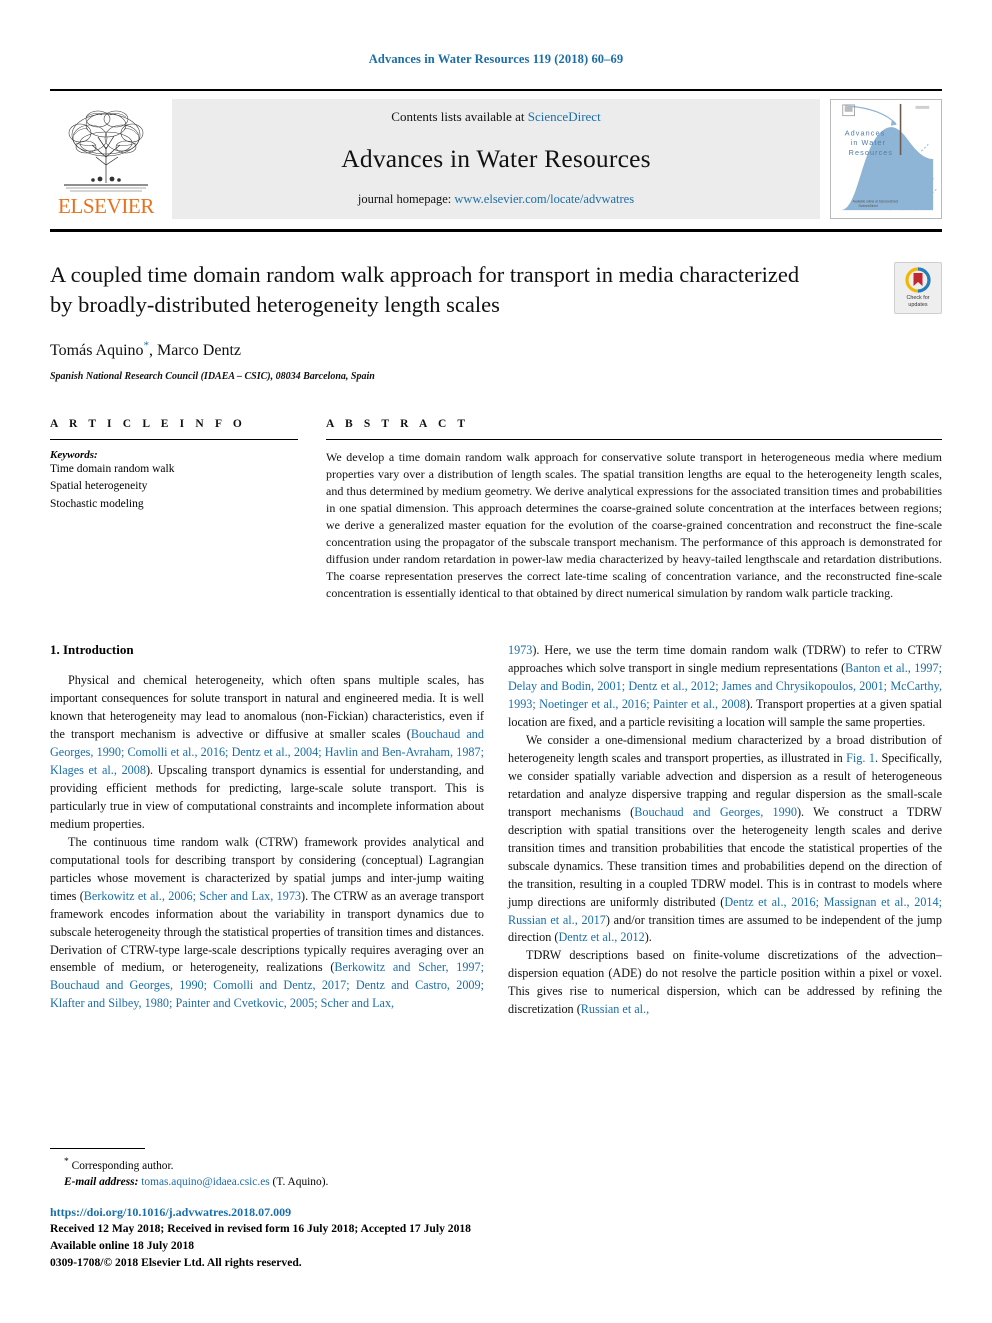  Describe the element at coordinates (146, 345) in the screenshot. I see `author-corresponding-marker: *` at that location.